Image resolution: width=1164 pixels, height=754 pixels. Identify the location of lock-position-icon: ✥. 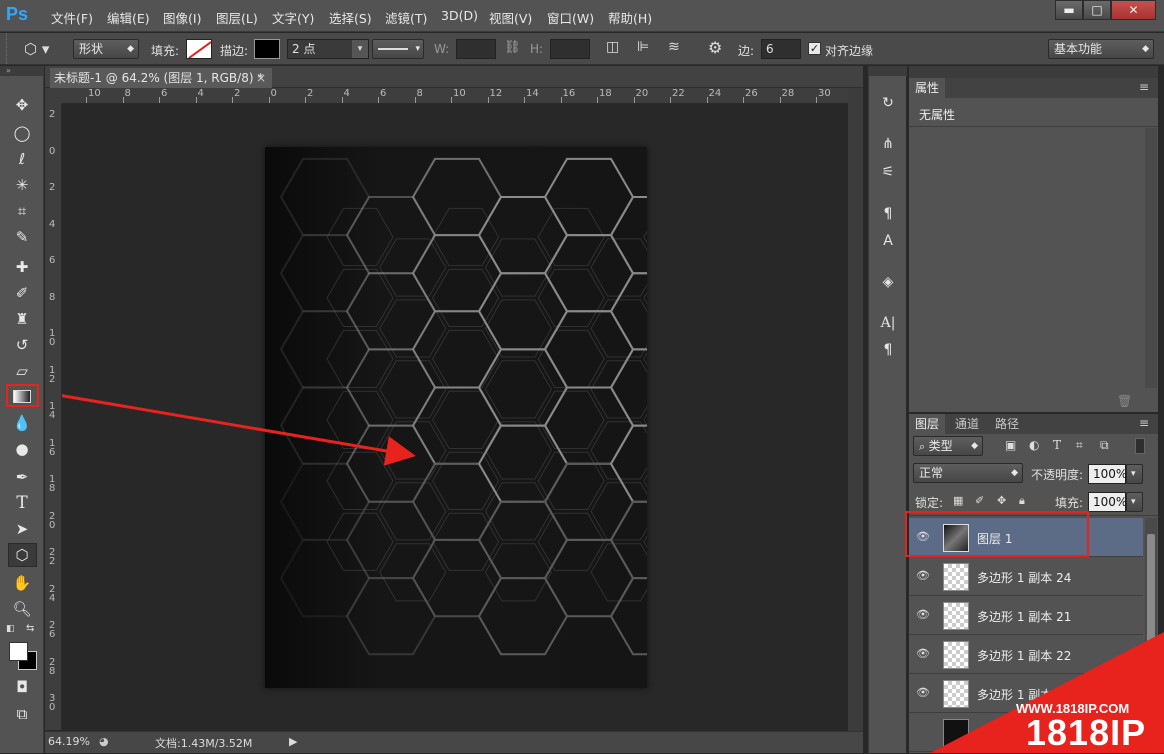
(1001, 500).